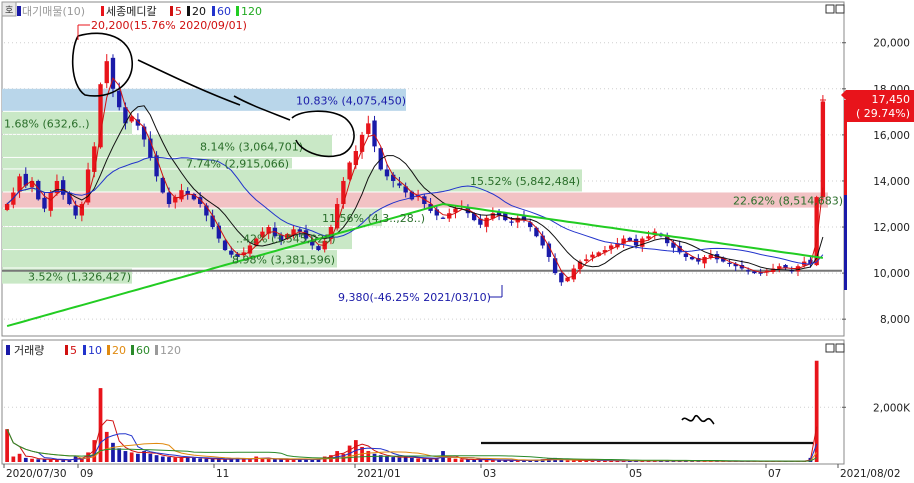 This screenshot has width=914, height=483. I want to click on x-tick-label: 03, so click(489, 474).